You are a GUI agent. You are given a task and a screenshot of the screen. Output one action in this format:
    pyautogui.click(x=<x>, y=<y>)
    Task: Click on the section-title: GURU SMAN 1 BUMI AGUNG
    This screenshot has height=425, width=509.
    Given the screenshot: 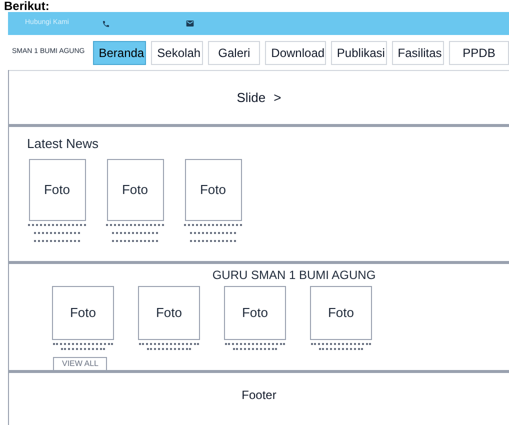 What is the action you would take?
    pyautogui.click(x=294, y=275)
    